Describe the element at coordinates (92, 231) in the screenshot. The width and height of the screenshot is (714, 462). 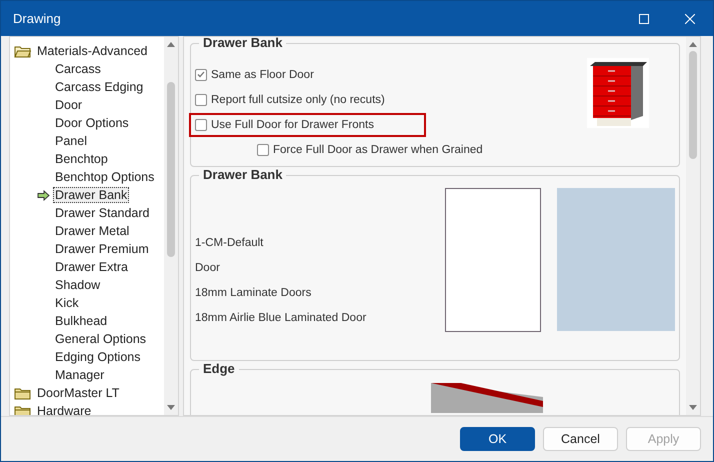
I see `tree-item: Drawer Metal` at that location.